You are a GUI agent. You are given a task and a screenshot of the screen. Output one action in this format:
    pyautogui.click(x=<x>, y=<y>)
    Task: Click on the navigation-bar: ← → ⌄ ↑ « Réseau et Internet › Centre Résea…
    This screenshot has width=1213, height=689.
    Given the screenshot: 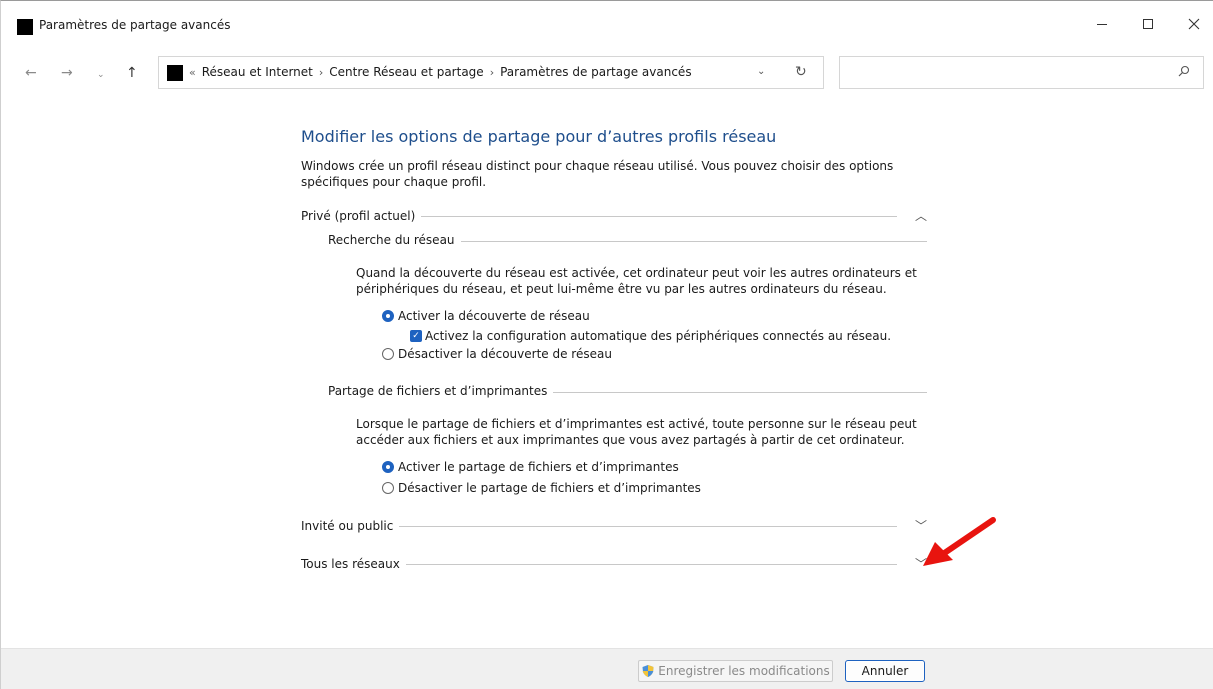 What is the action you would take?
    pyautogui.click(x=607, y=73)
    